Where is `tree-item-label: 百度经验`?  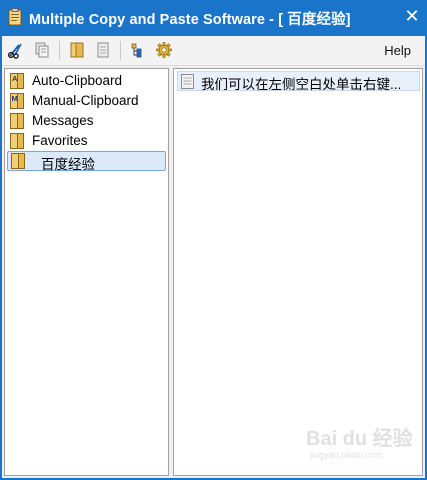
tree-item-label: 百度经验 is located at coordinates (68, 164).